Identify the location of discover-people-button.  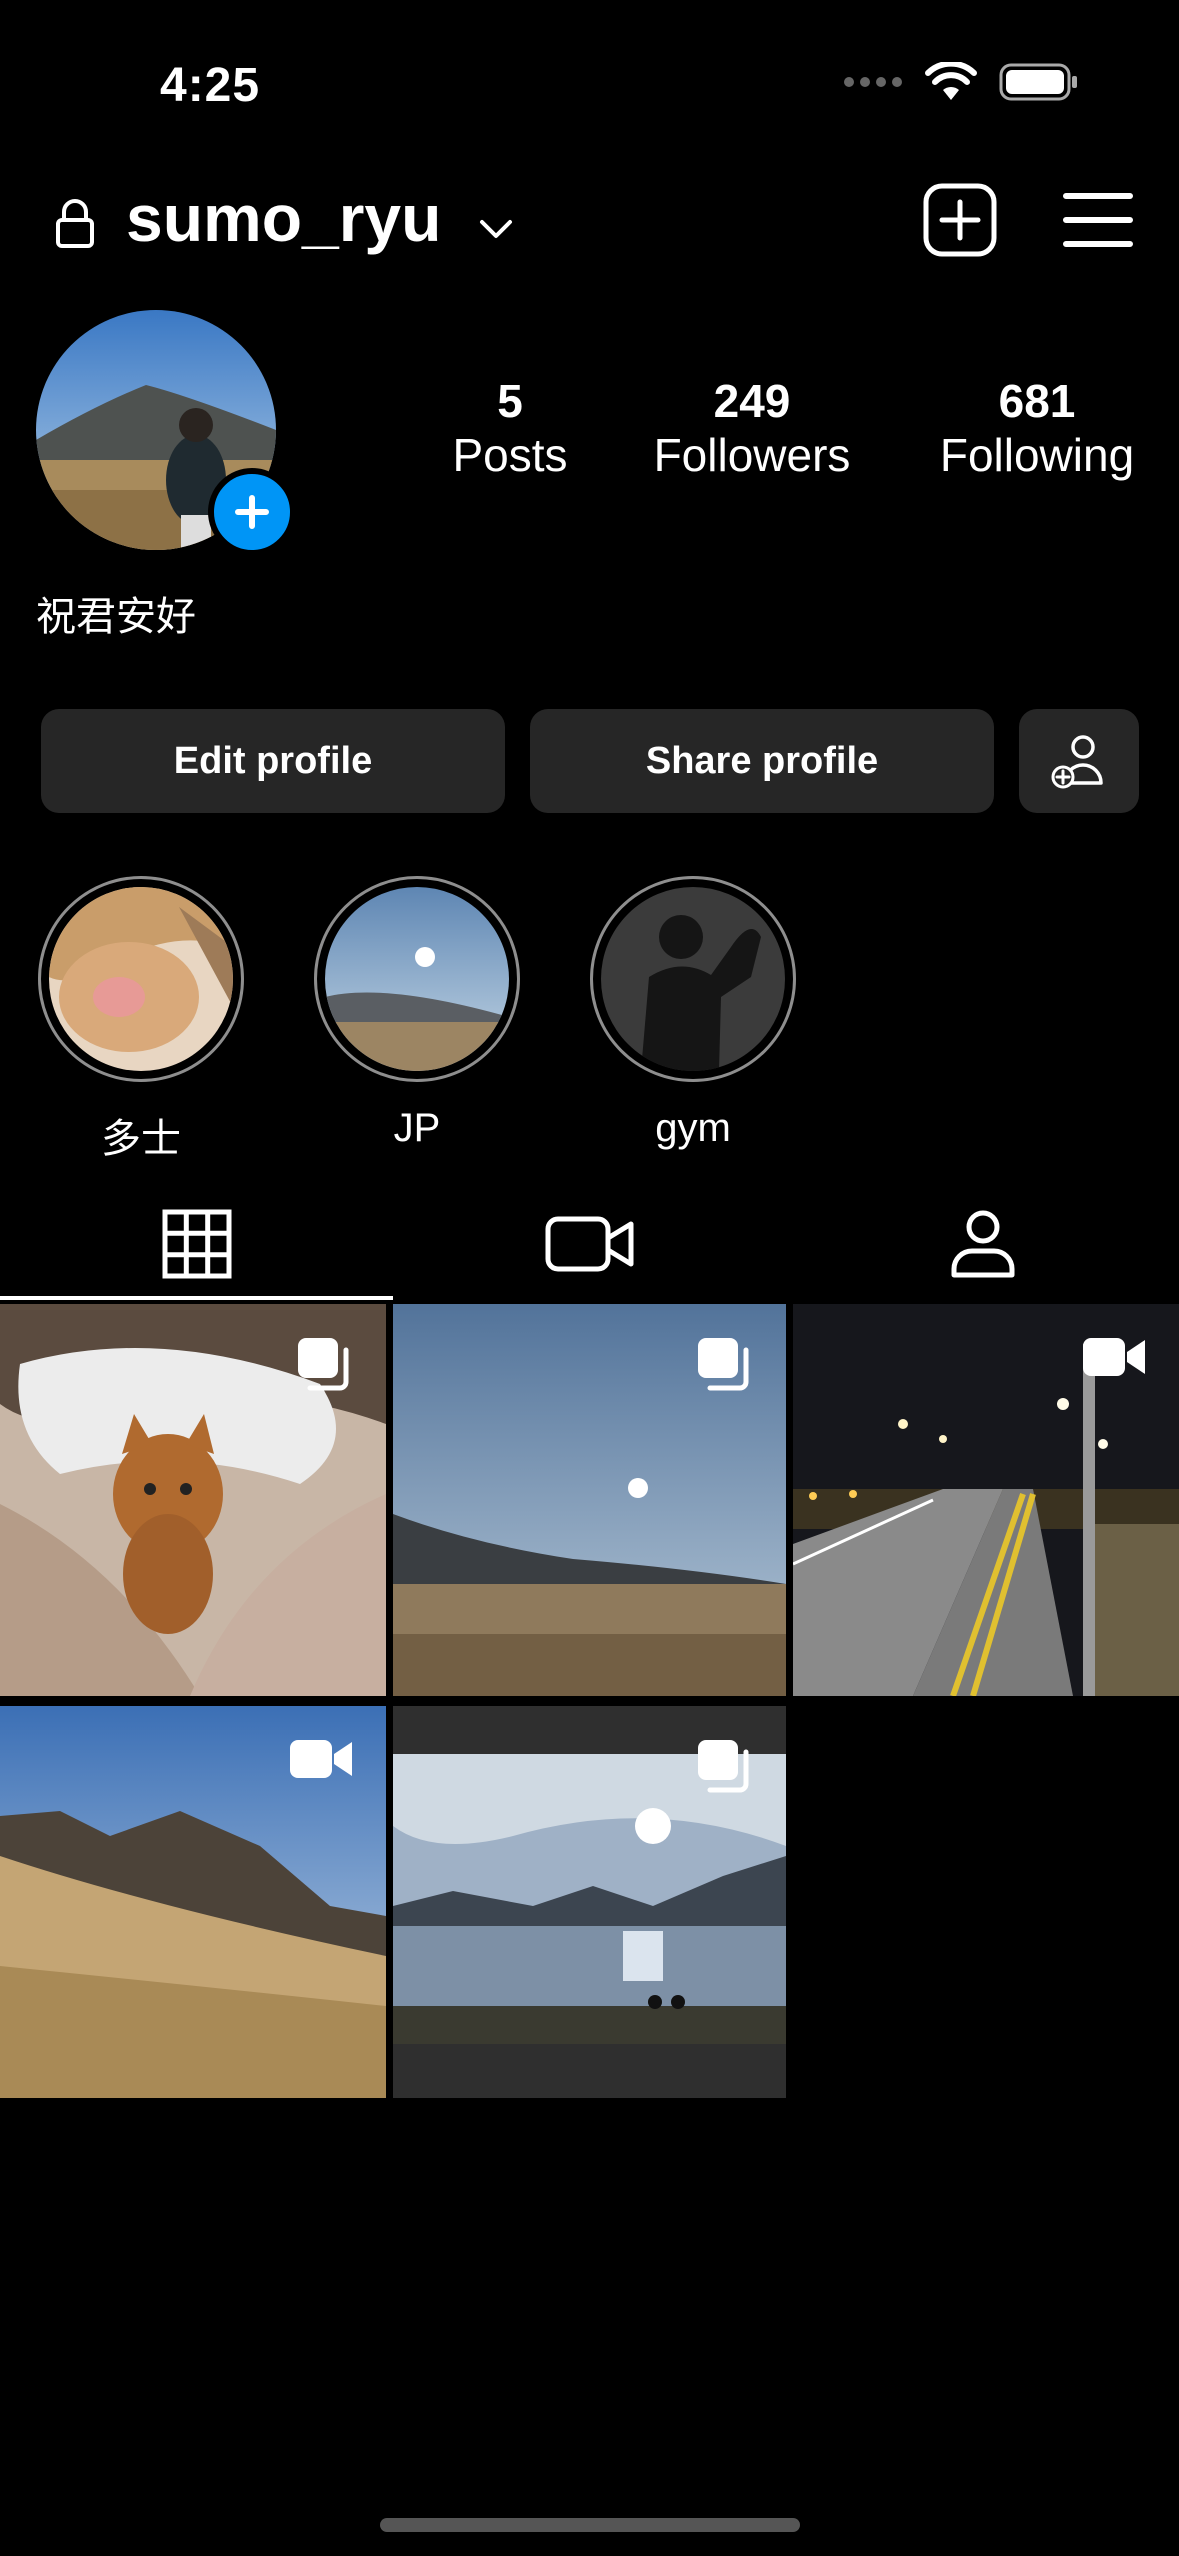
(1079, 761).